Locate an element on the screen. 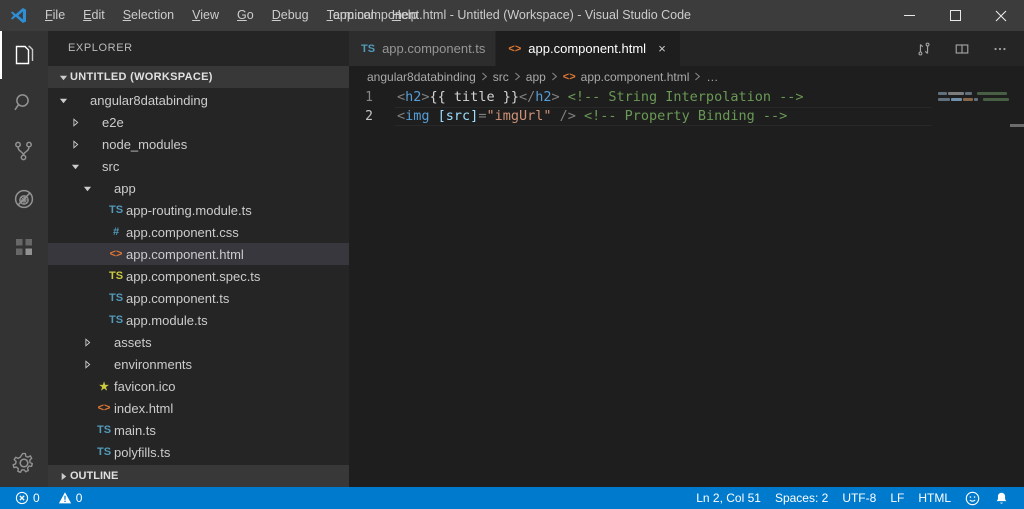 This screenshot has width=1024, height=509. tree-file-item: TS app.module.ts is located at coordinates (198, 320).